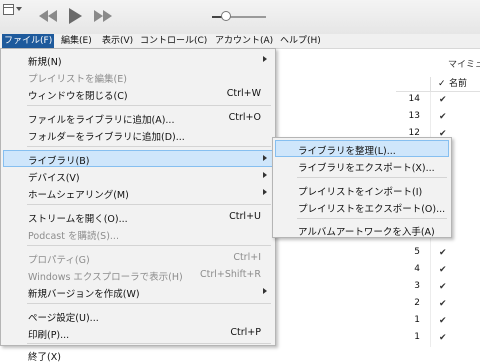 This screenshot has width=480, height=363. Describe the element at coordinates (245, 332) in the screenshot. I see `menu-item-shortcut: Ctrl+P` at that location.